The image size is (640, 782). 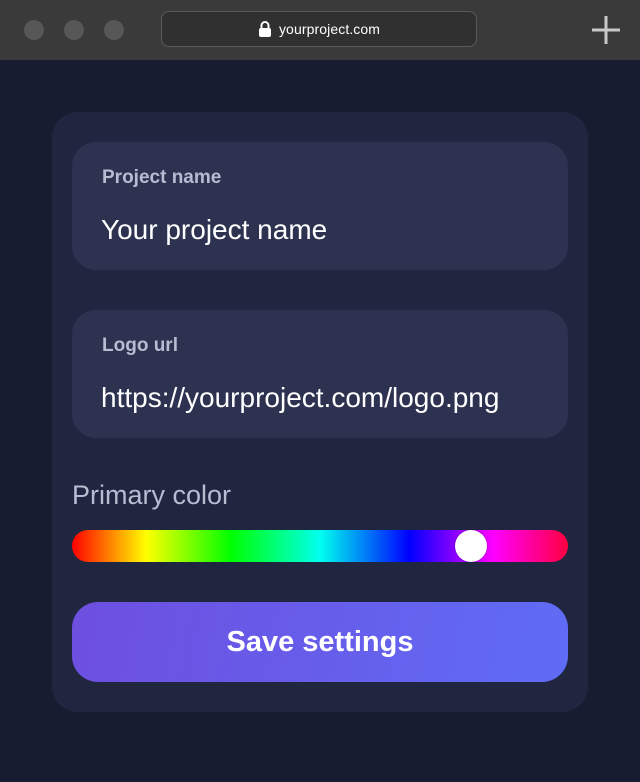 What do you see at coordinates (320, 642) in the screenshot?
I see `save-settings-button: Save settings` at bounding box center [320, 642].